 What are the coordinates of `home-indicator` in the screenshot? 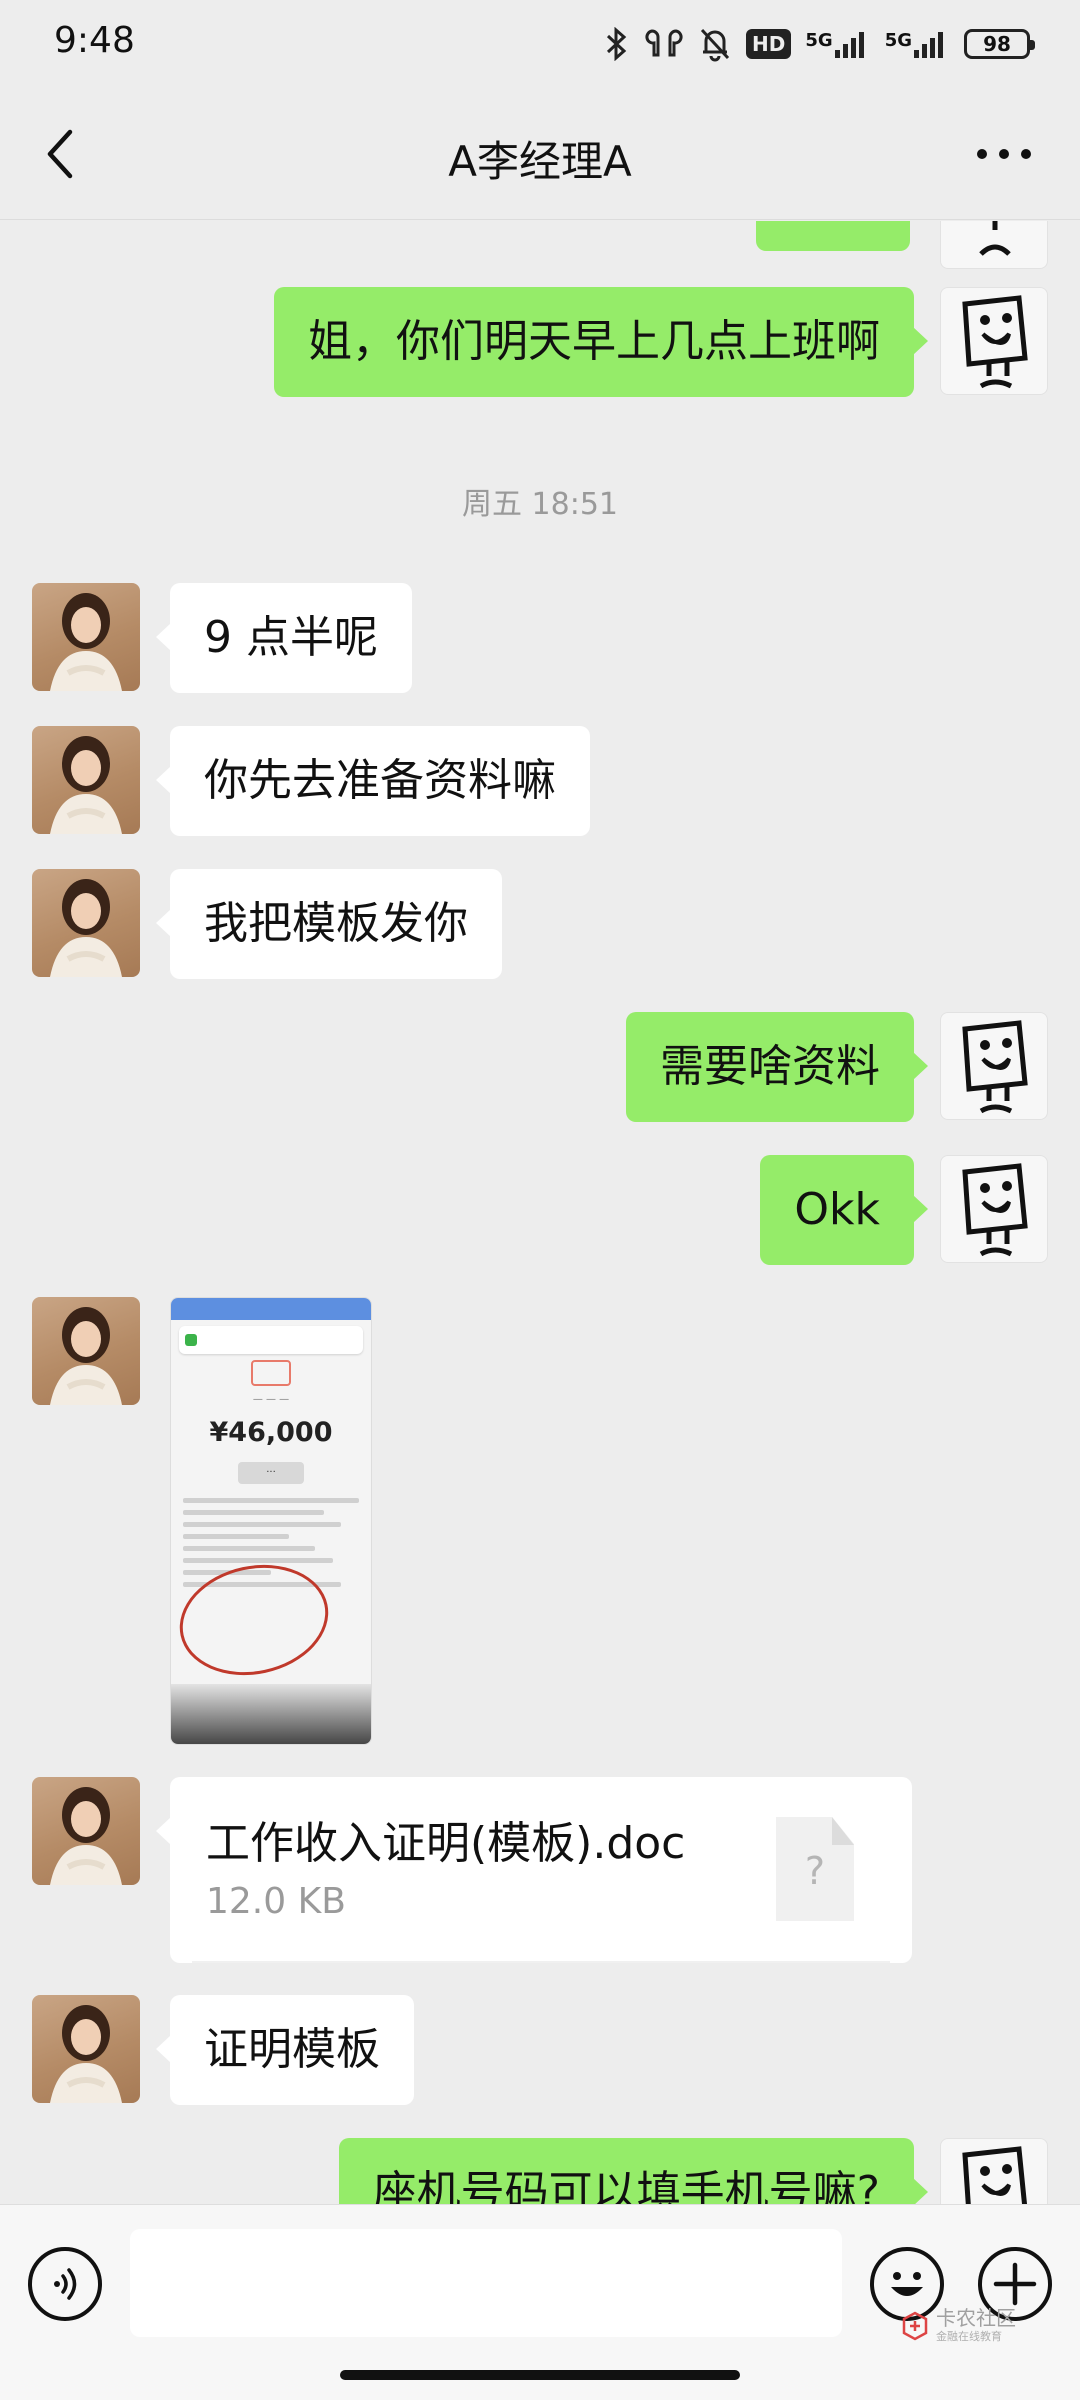 It's located at (540, 2375).